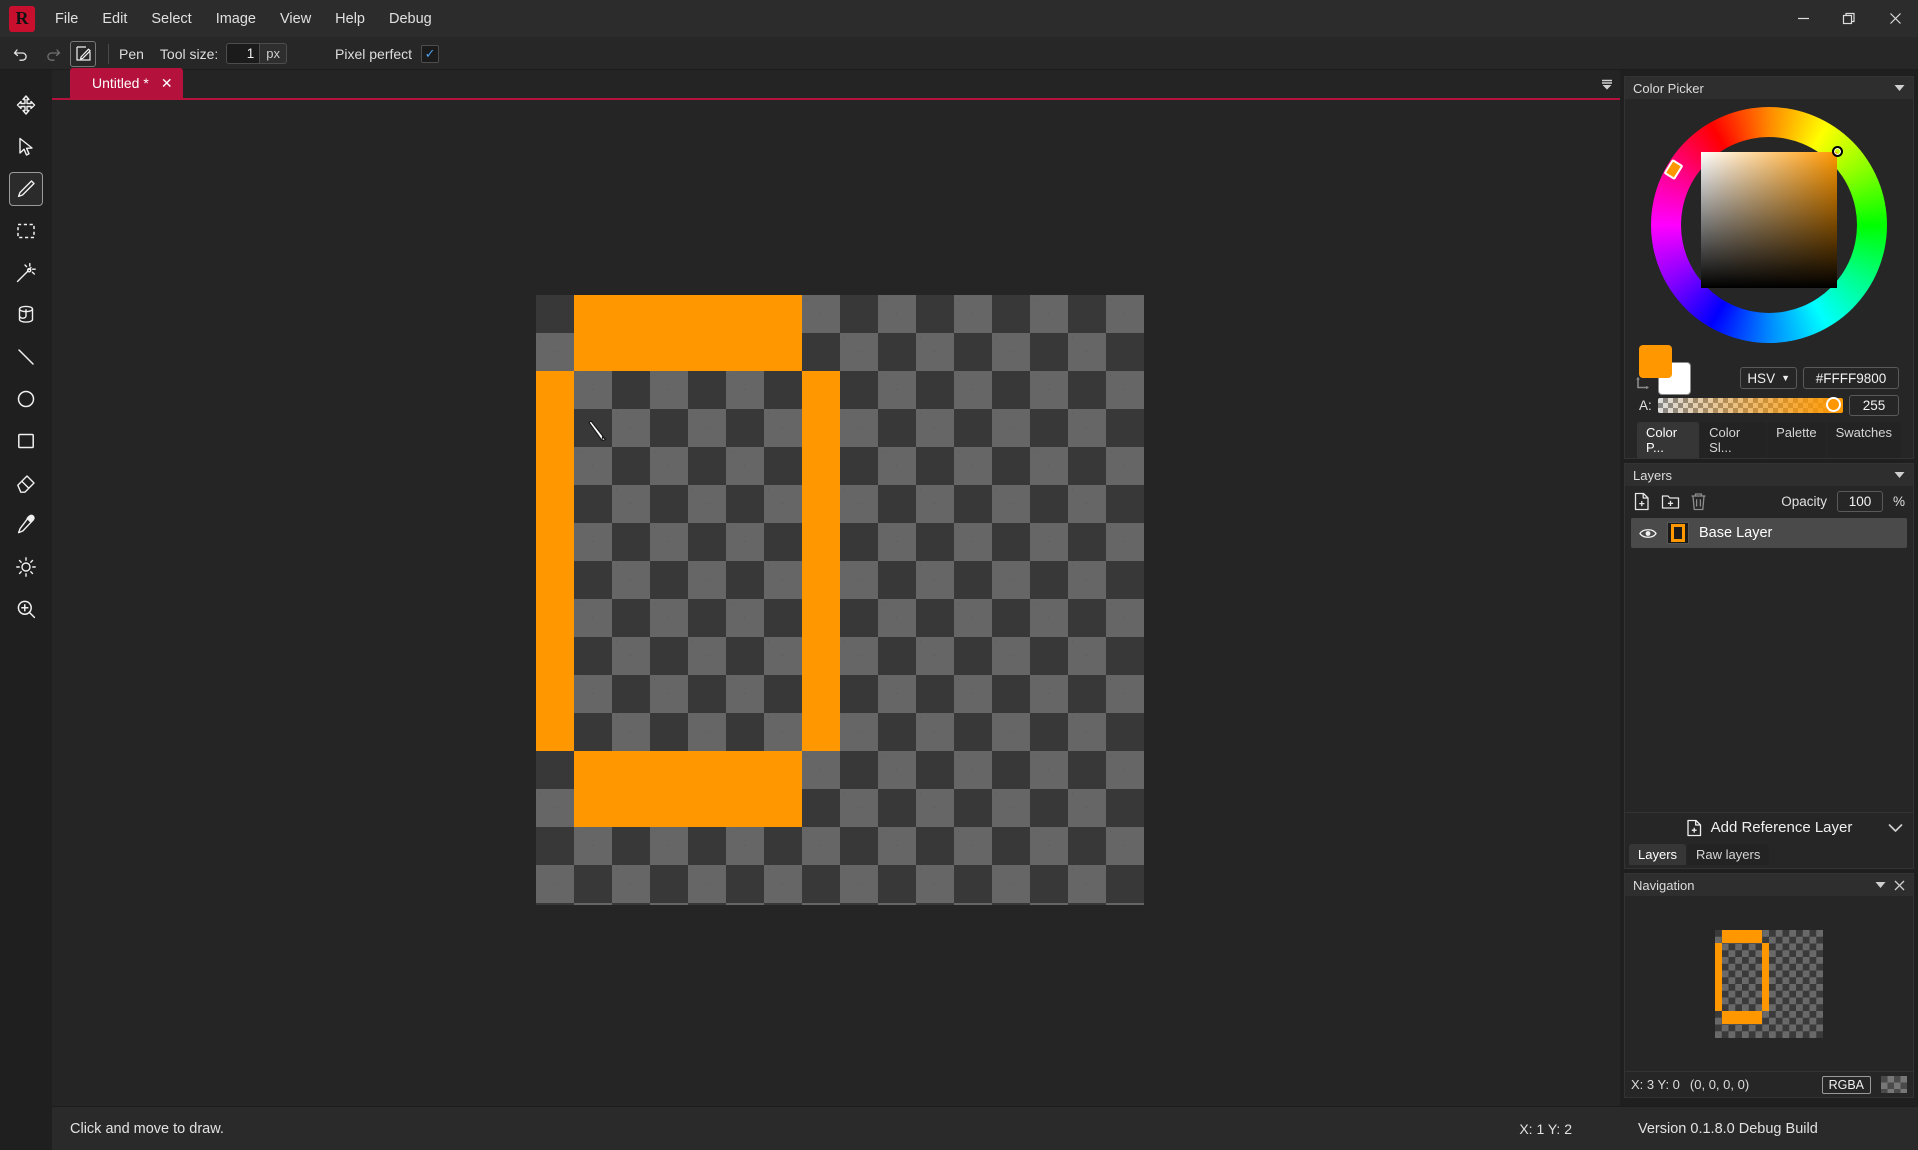 The image size is (1918, 1150). Describe the element at coordinates (1895, 828) in the screenshot. I see `add-reference-chevron-icon` at that location.